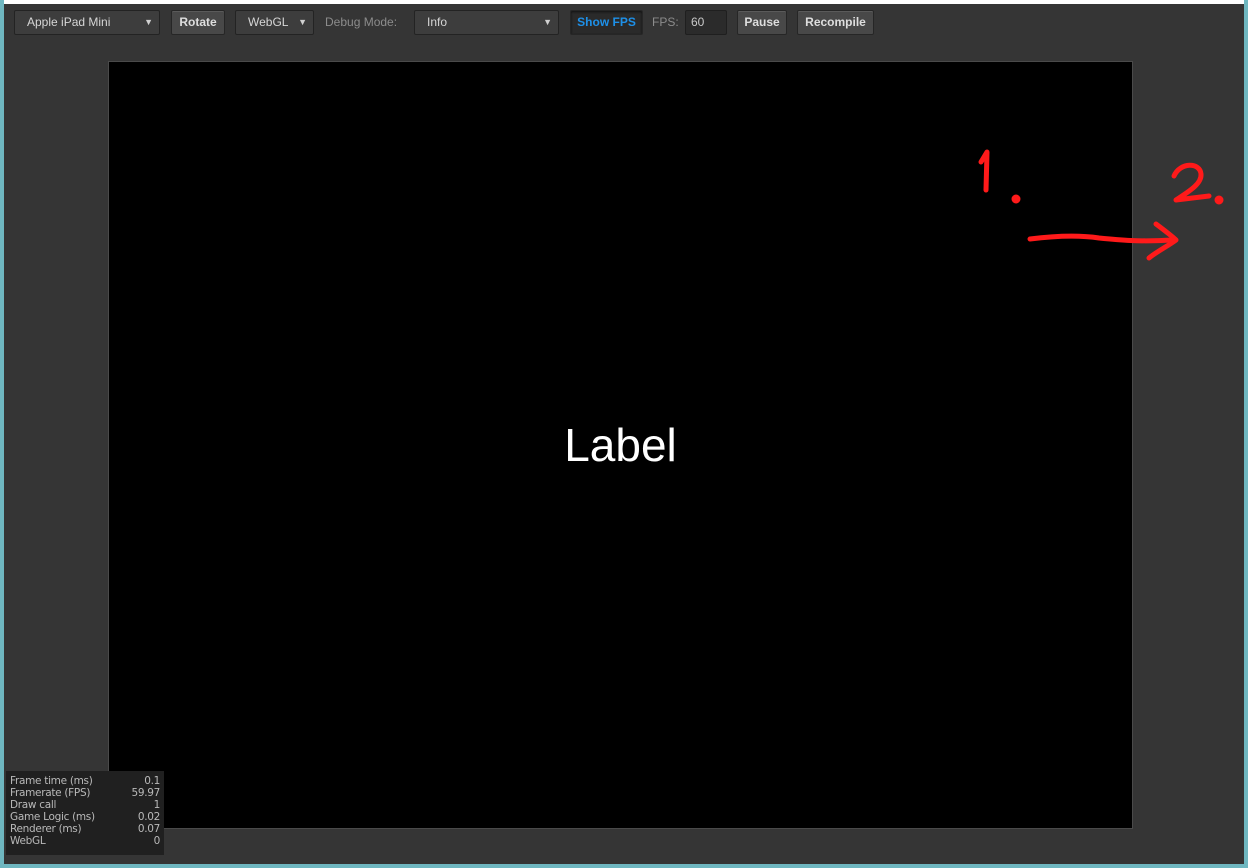 This screenshot has width=1248, height=868. I want to click on pause-button: Pause, so click(762, 22).